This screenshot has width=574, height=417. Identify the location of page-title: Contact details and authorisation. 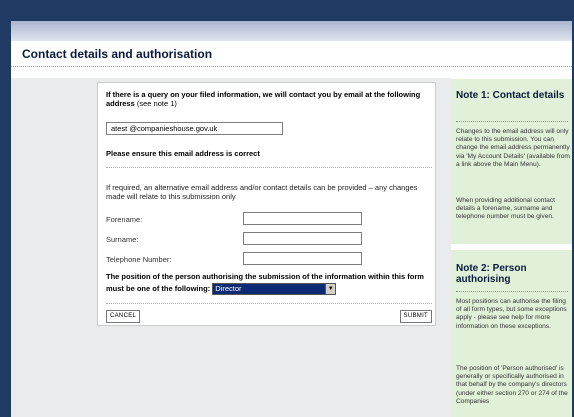
(117, 54).